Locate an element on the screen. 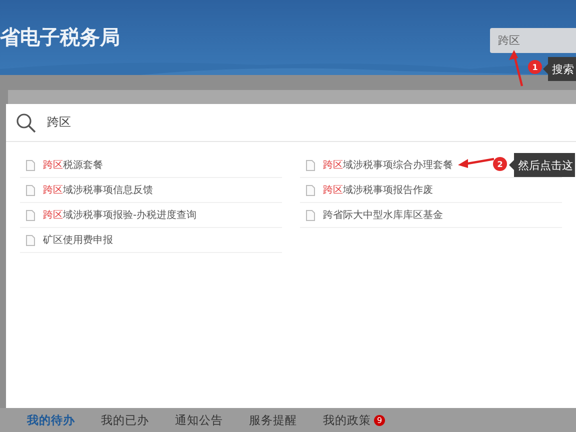 This screenshot has width=576, height=432. search-result-link: 矿区使用费申报 is located at coordinates (78, 240).